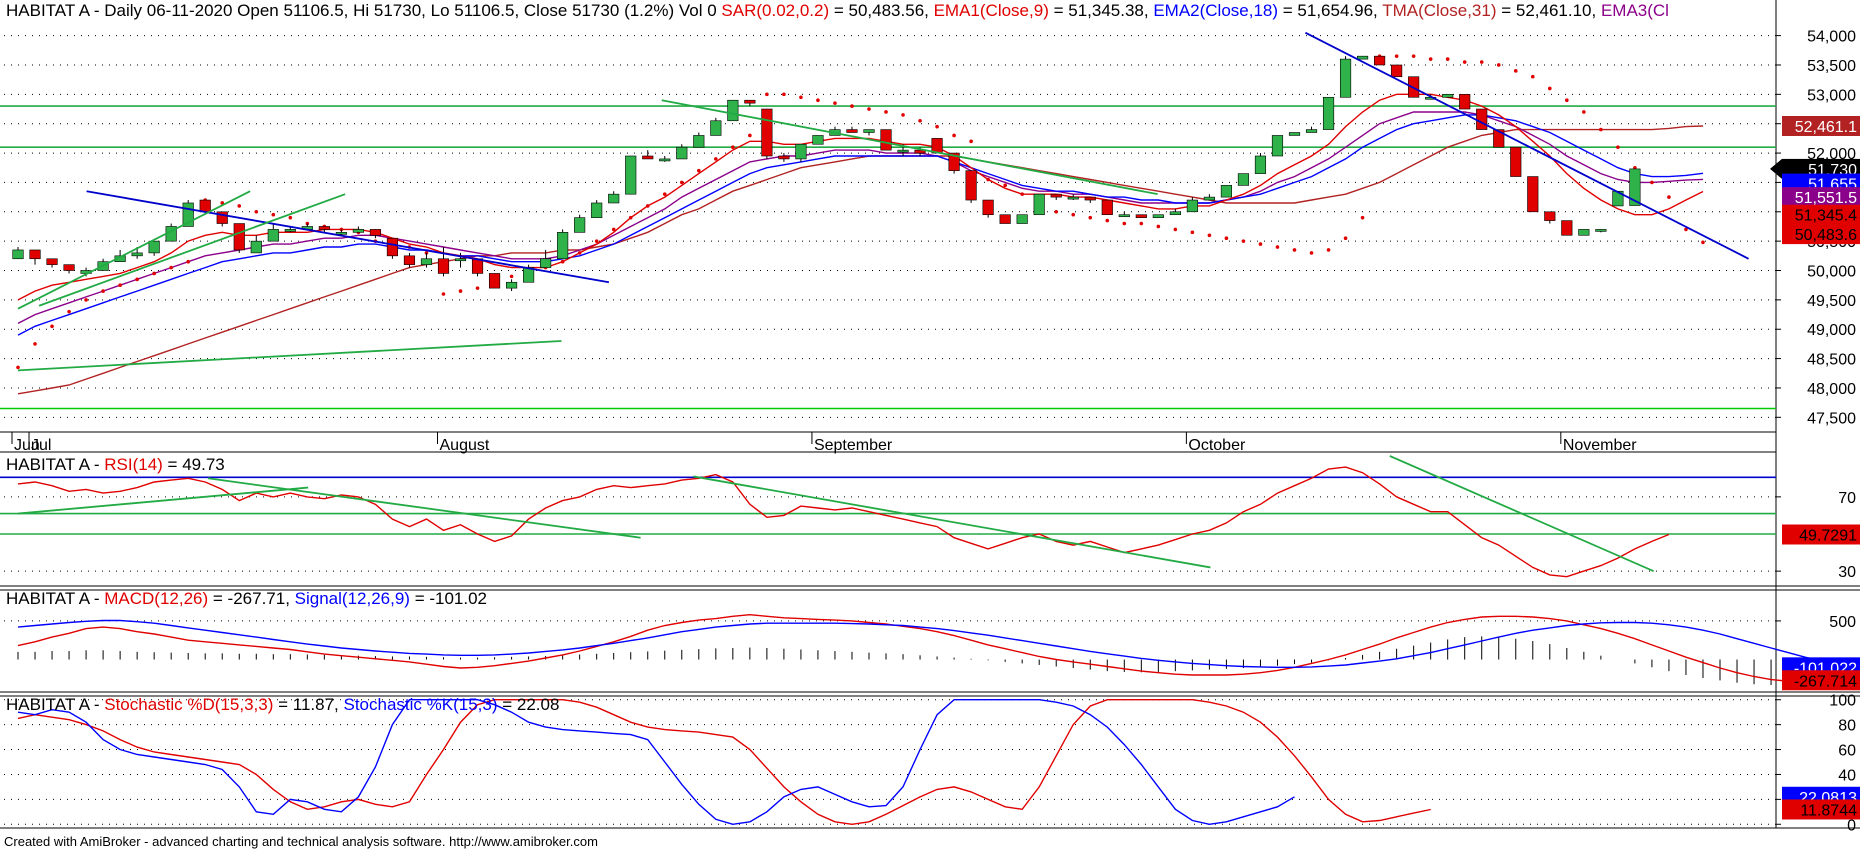 The width and height of the screenshot is (1860, 852). Describe the element at coordinates (1842, 701) in the screenshot. I see `y-tick-label: 100` at that location.